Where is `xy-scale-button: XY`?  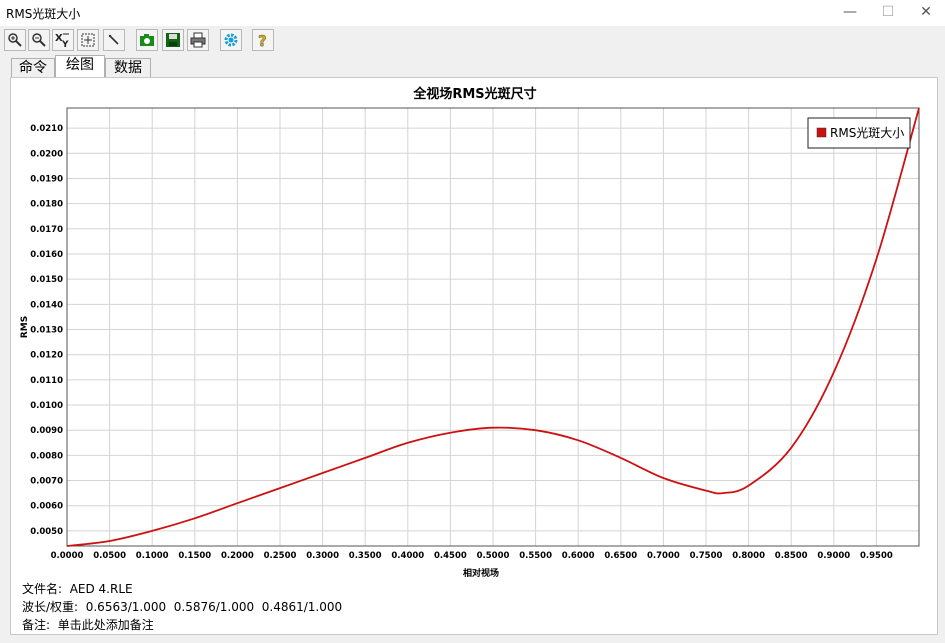
xy-scale-button: XY is located at coordinates (63, 40).